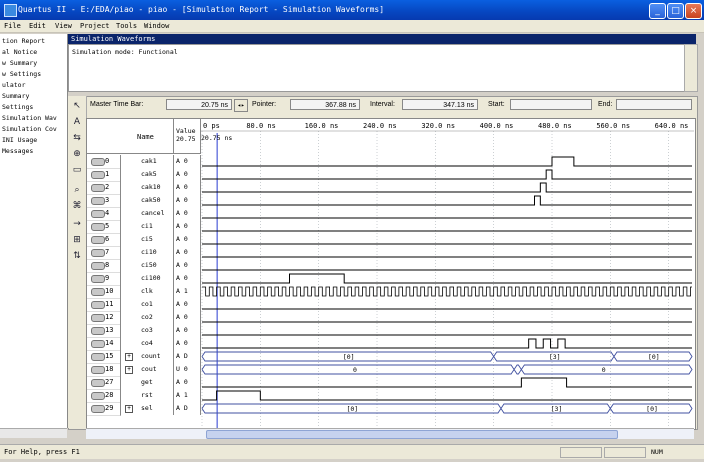  Describe the element at coordinates (147, 330) in the screenshot. I see `signal-name-cell: co3` at that location.